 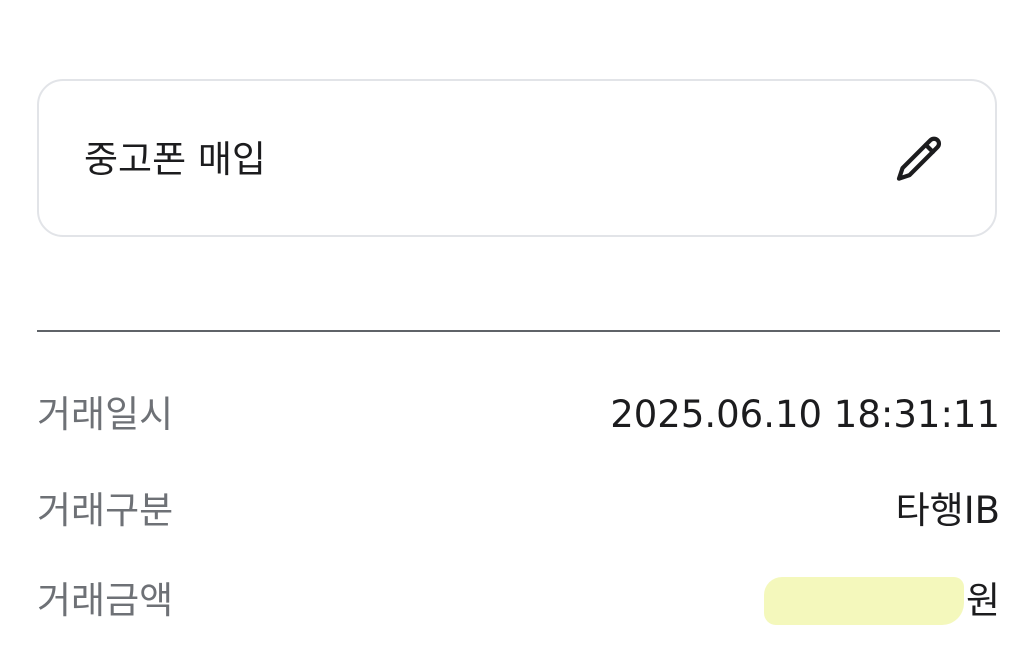 I want to click on amount-currency-suffix: 원, so click(x=982, y=600).